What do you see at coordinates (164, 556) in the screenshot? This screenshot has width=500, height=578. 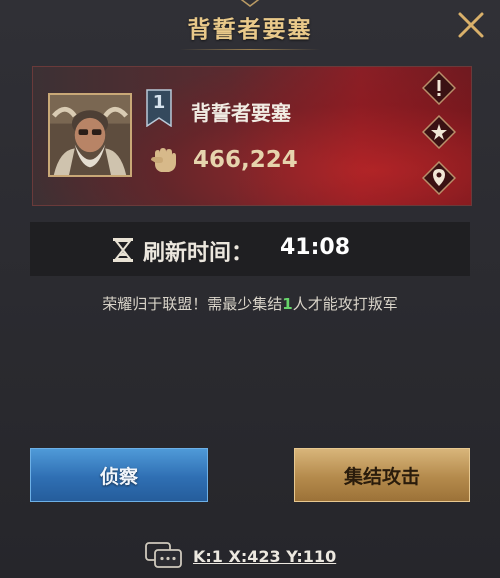 I see `chat-share-icon` at bounding box center [164, 556].